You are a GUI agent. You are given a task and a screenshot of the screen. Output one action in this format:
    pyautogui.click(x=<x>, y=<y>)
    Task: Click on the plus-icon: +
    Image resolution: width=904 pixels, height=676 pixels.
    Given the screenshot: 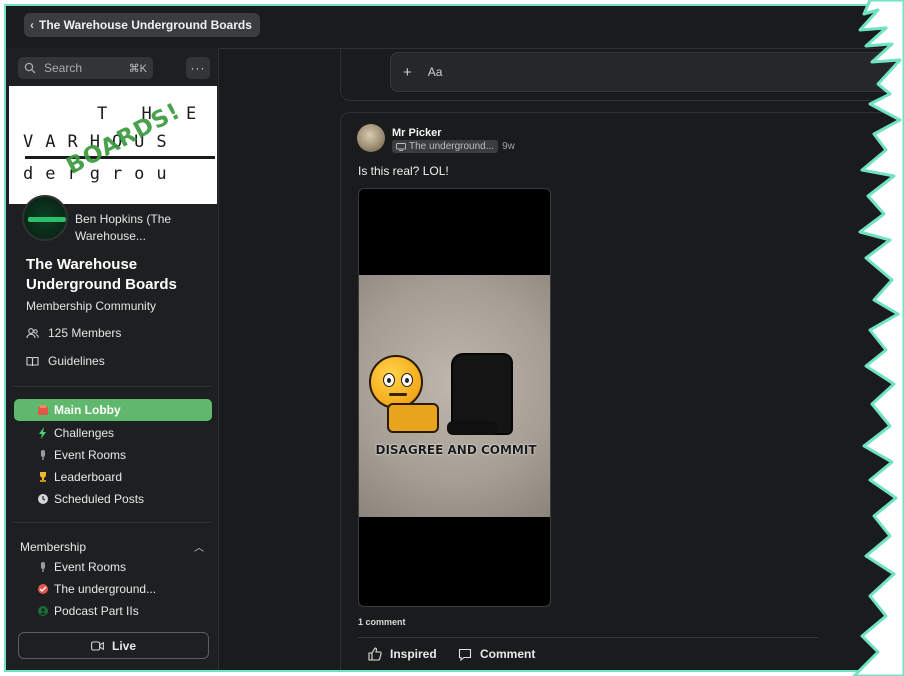 What is the action you would take?
    pyautogui.click(x=407, y=72)
    